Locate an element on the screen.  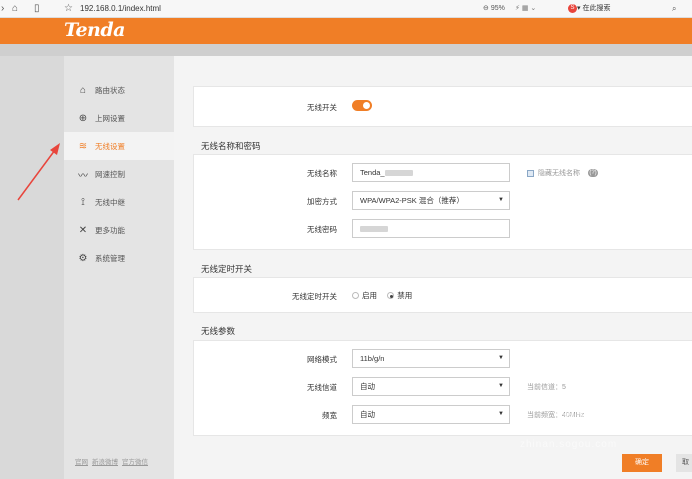
annotation-arrow-icon is located at coordinates (38, 172).